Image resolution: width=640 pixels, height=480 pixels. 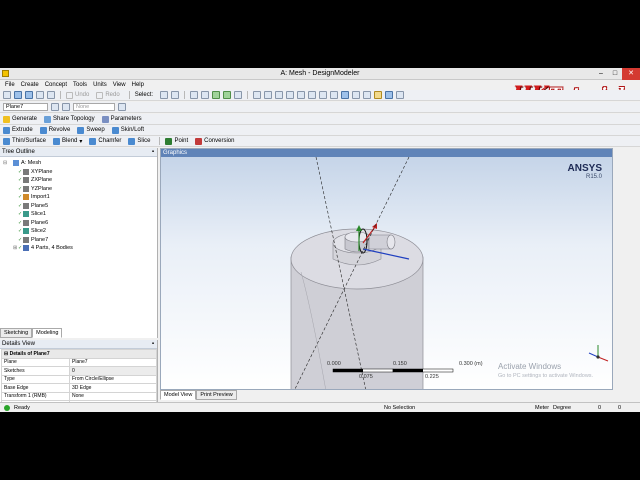 What do you see at coordinates (78, 206) in the screenshot?
I see `tree-item: ✓ Plane5` at bounding box center [78, 206].